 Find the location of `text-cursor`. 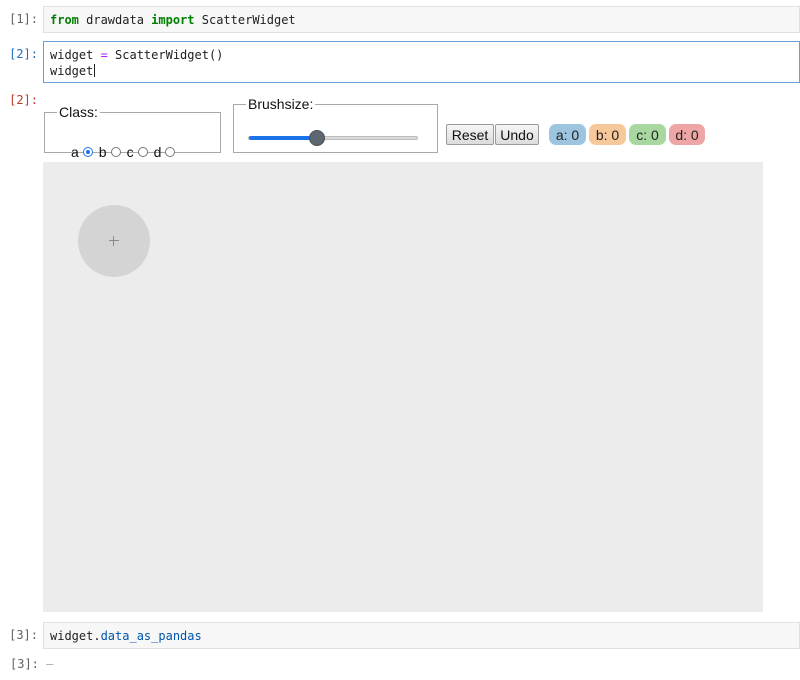

text-cursor is located at coordinates (95, 70).